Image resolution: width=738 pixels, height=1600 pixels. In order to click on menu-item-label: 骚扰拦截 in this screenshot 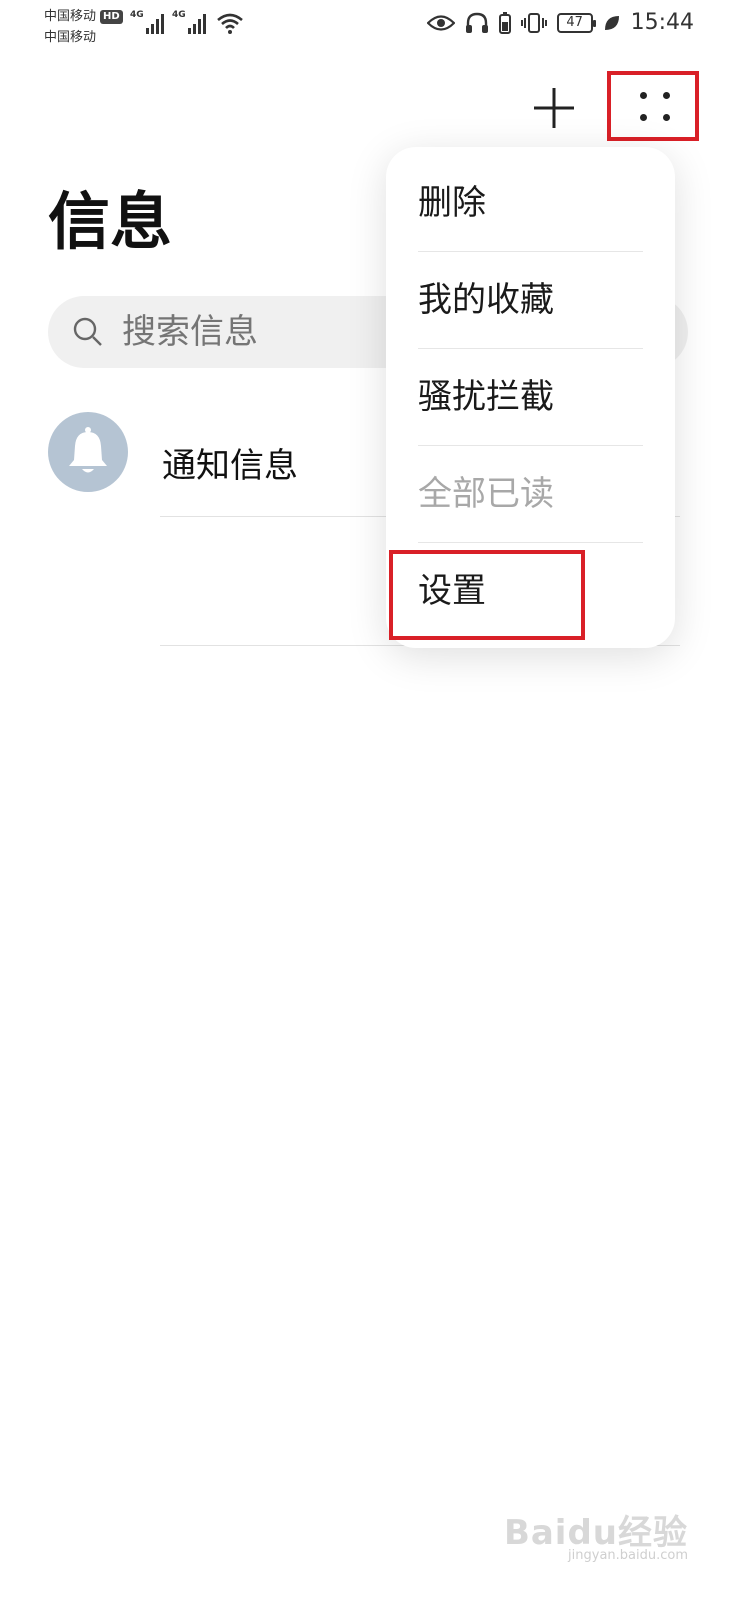, I will do `click(486, 397)`.